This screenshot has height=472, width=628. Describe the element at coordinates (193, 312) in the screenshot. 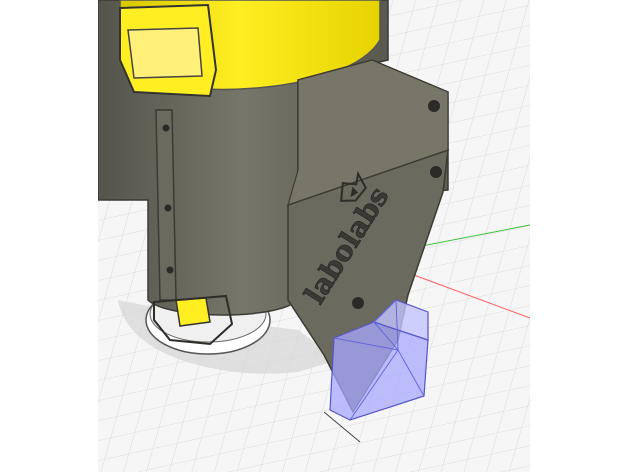

I see `yellow-clip` at that location.